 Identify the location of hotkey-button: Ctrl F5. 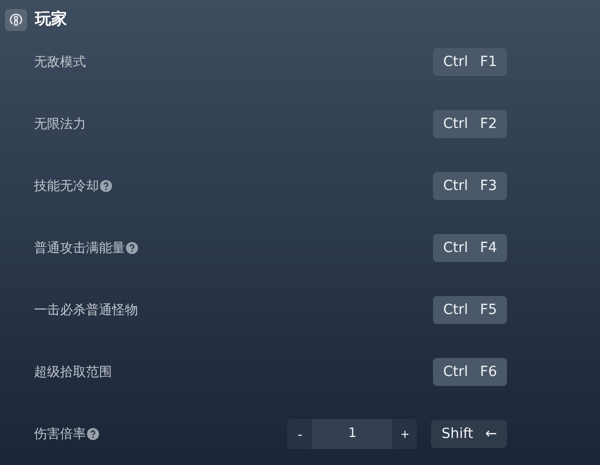
(470, 310).